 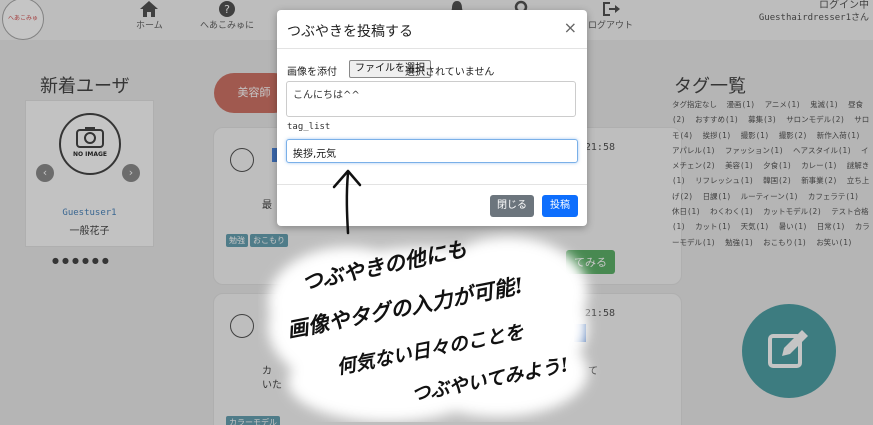 What do you see at coordinates (432, 48) in the screenshot?
I see `modal-header-divider` at bounding box center [432, 48].